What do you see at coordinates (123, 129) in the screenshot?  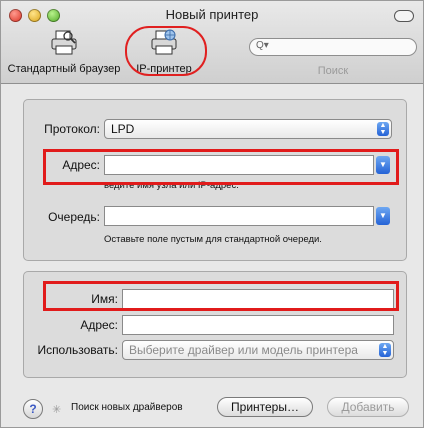 I see `protocol-value: LPD` at bounding box center [123, 129].